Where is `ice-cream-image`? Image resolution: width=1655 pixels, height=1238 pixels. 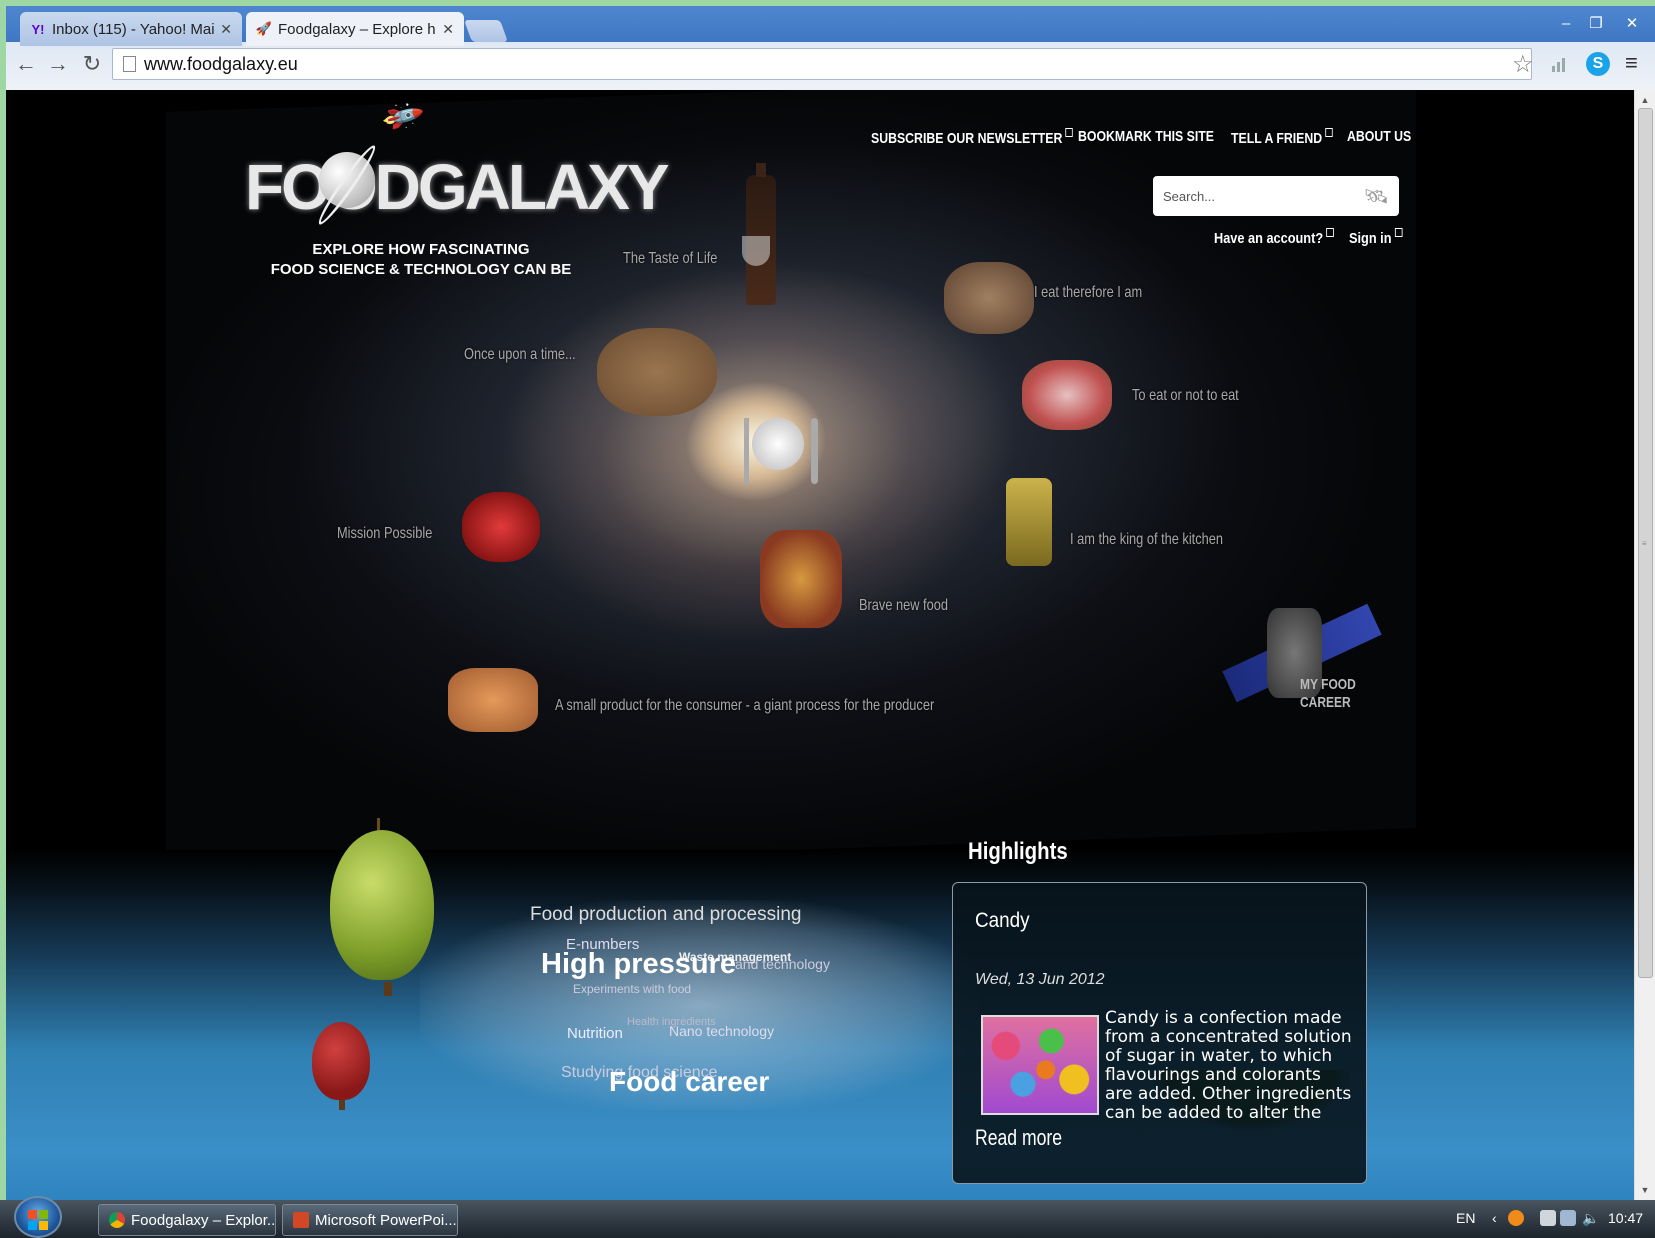
ice-cream-image is located at coordinates (1067, 395).